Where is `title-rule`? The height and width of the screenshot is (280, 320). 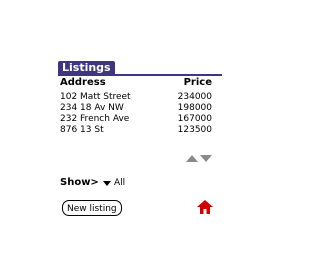
title-rule is located at coordinates (140, 75).